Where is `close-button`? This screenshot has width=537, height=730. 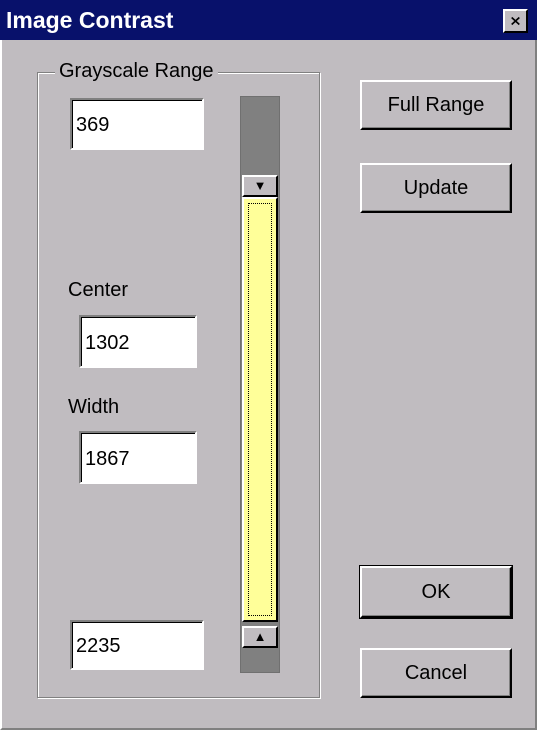 close-button is located at coordinates (515, 21).